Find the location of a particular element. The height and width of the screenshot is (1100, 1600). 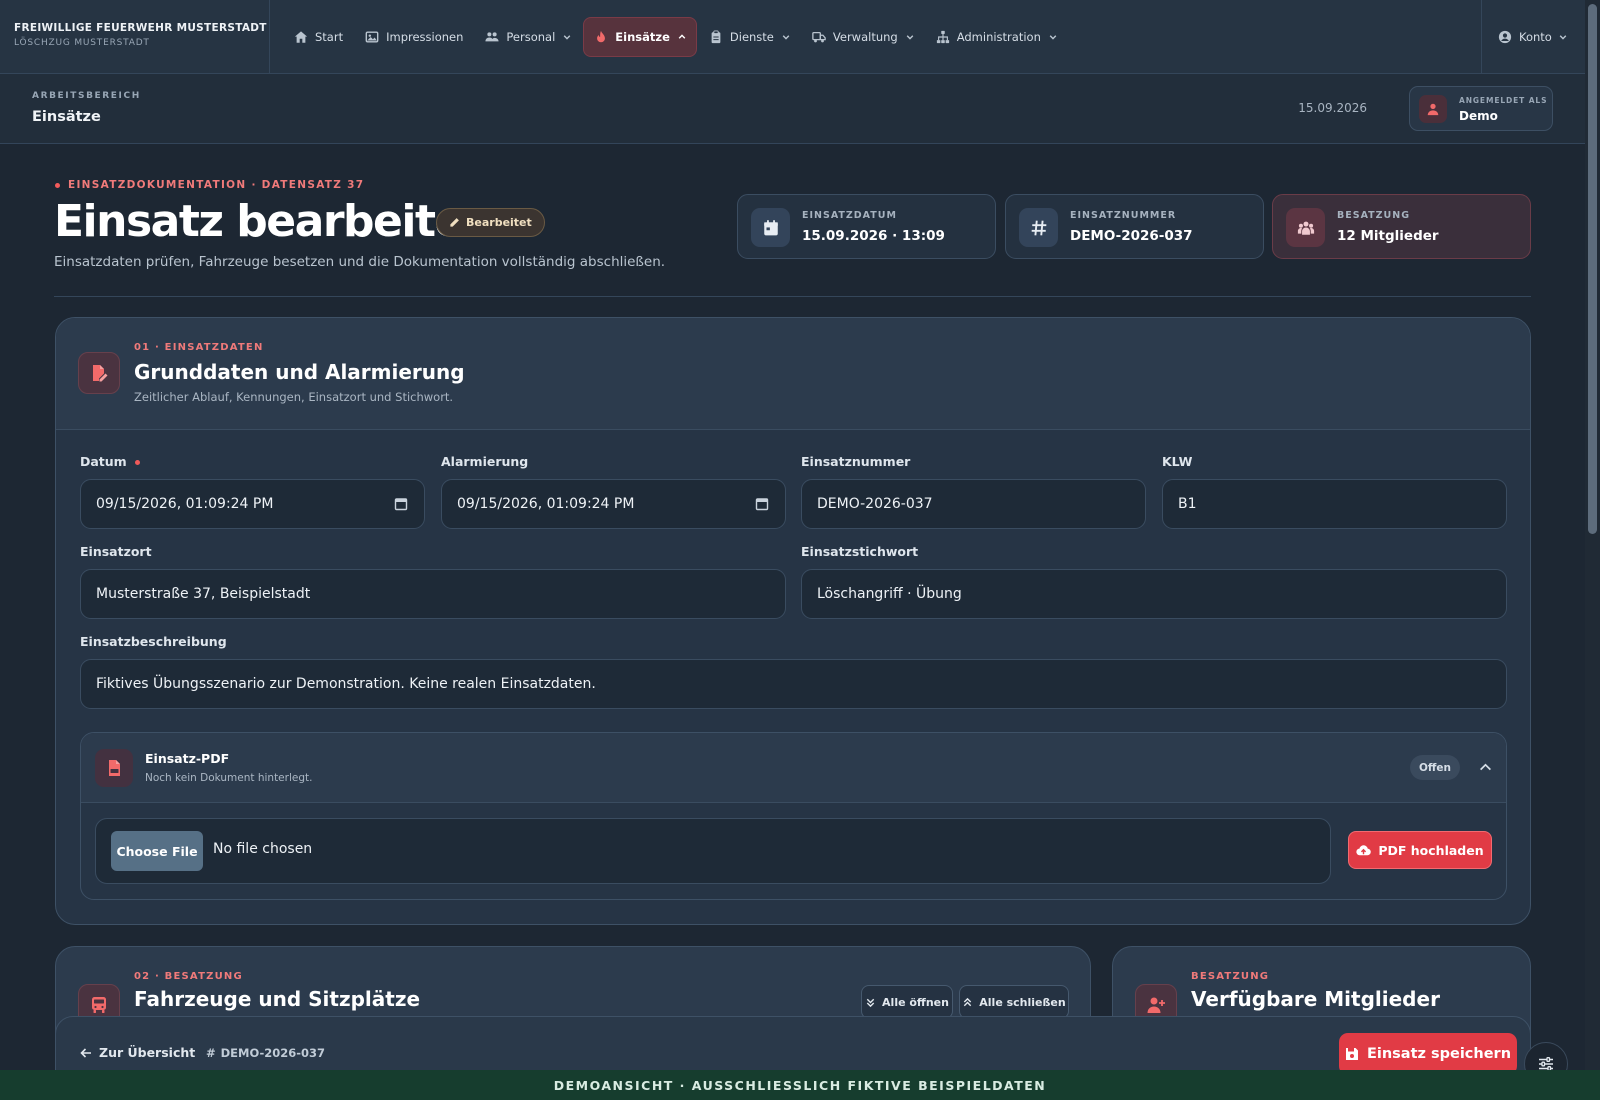

user-circle-icon is located at coordinates (1505, 37).